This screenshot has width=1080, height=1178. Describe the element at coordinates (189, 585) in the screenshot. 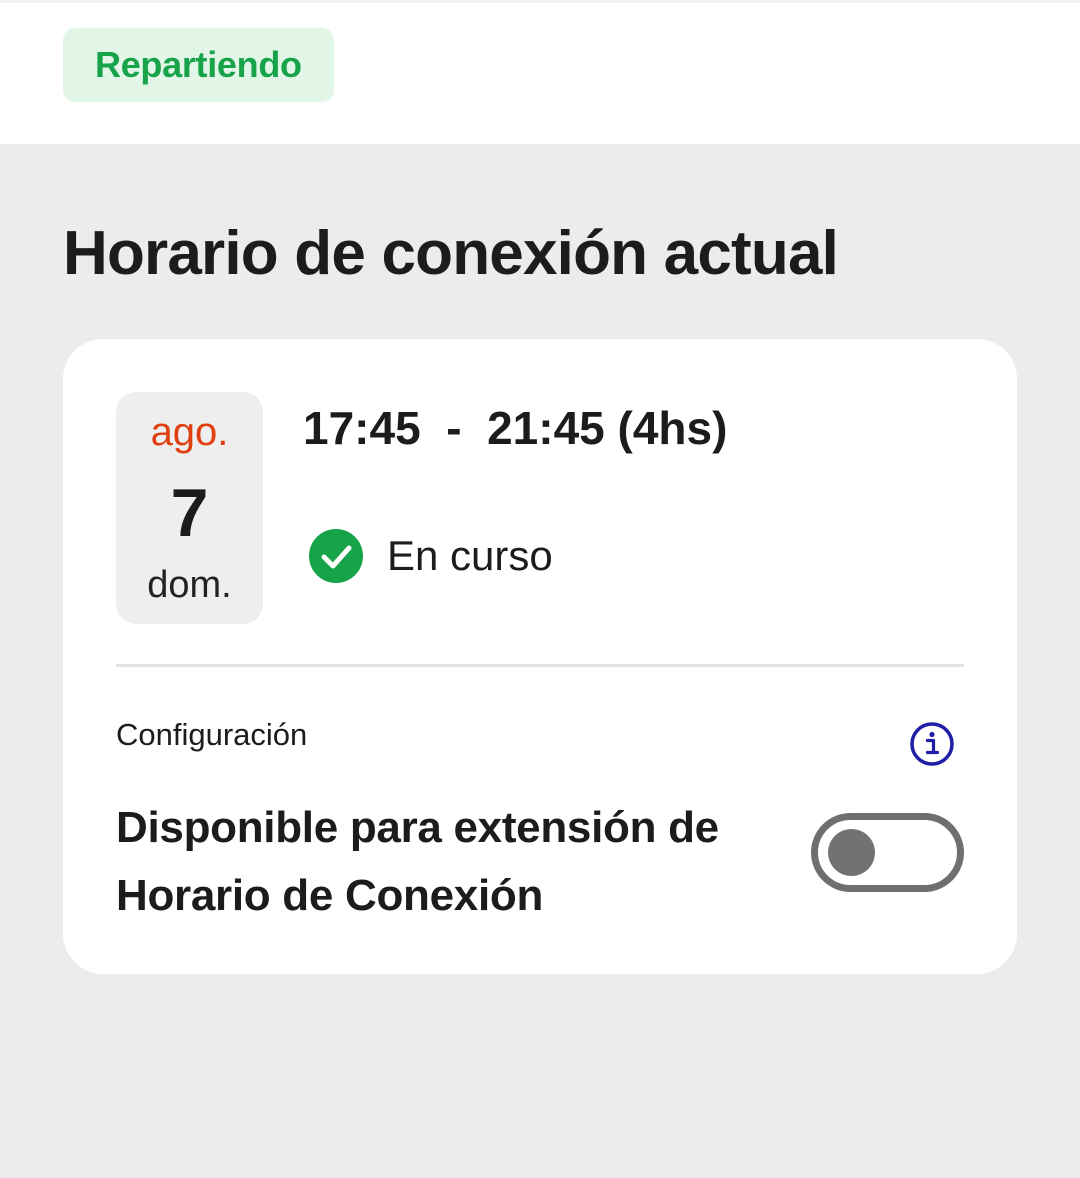

I see `date-weekday: dom.` at that location.